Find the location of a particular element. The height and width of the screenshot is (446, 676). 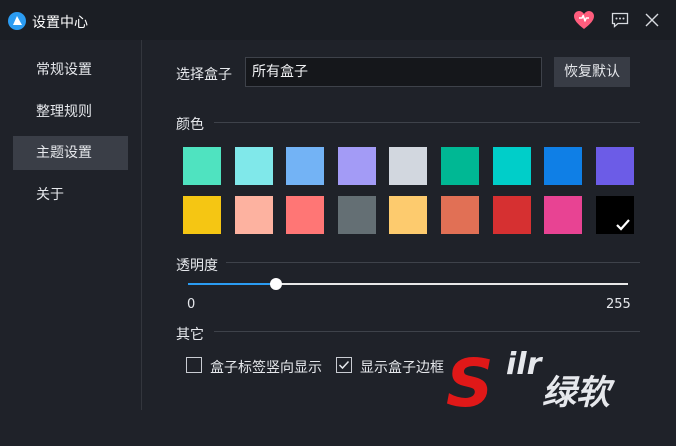

sidebar-item-rules: 整理规则 is located at coordinates (70, 112).